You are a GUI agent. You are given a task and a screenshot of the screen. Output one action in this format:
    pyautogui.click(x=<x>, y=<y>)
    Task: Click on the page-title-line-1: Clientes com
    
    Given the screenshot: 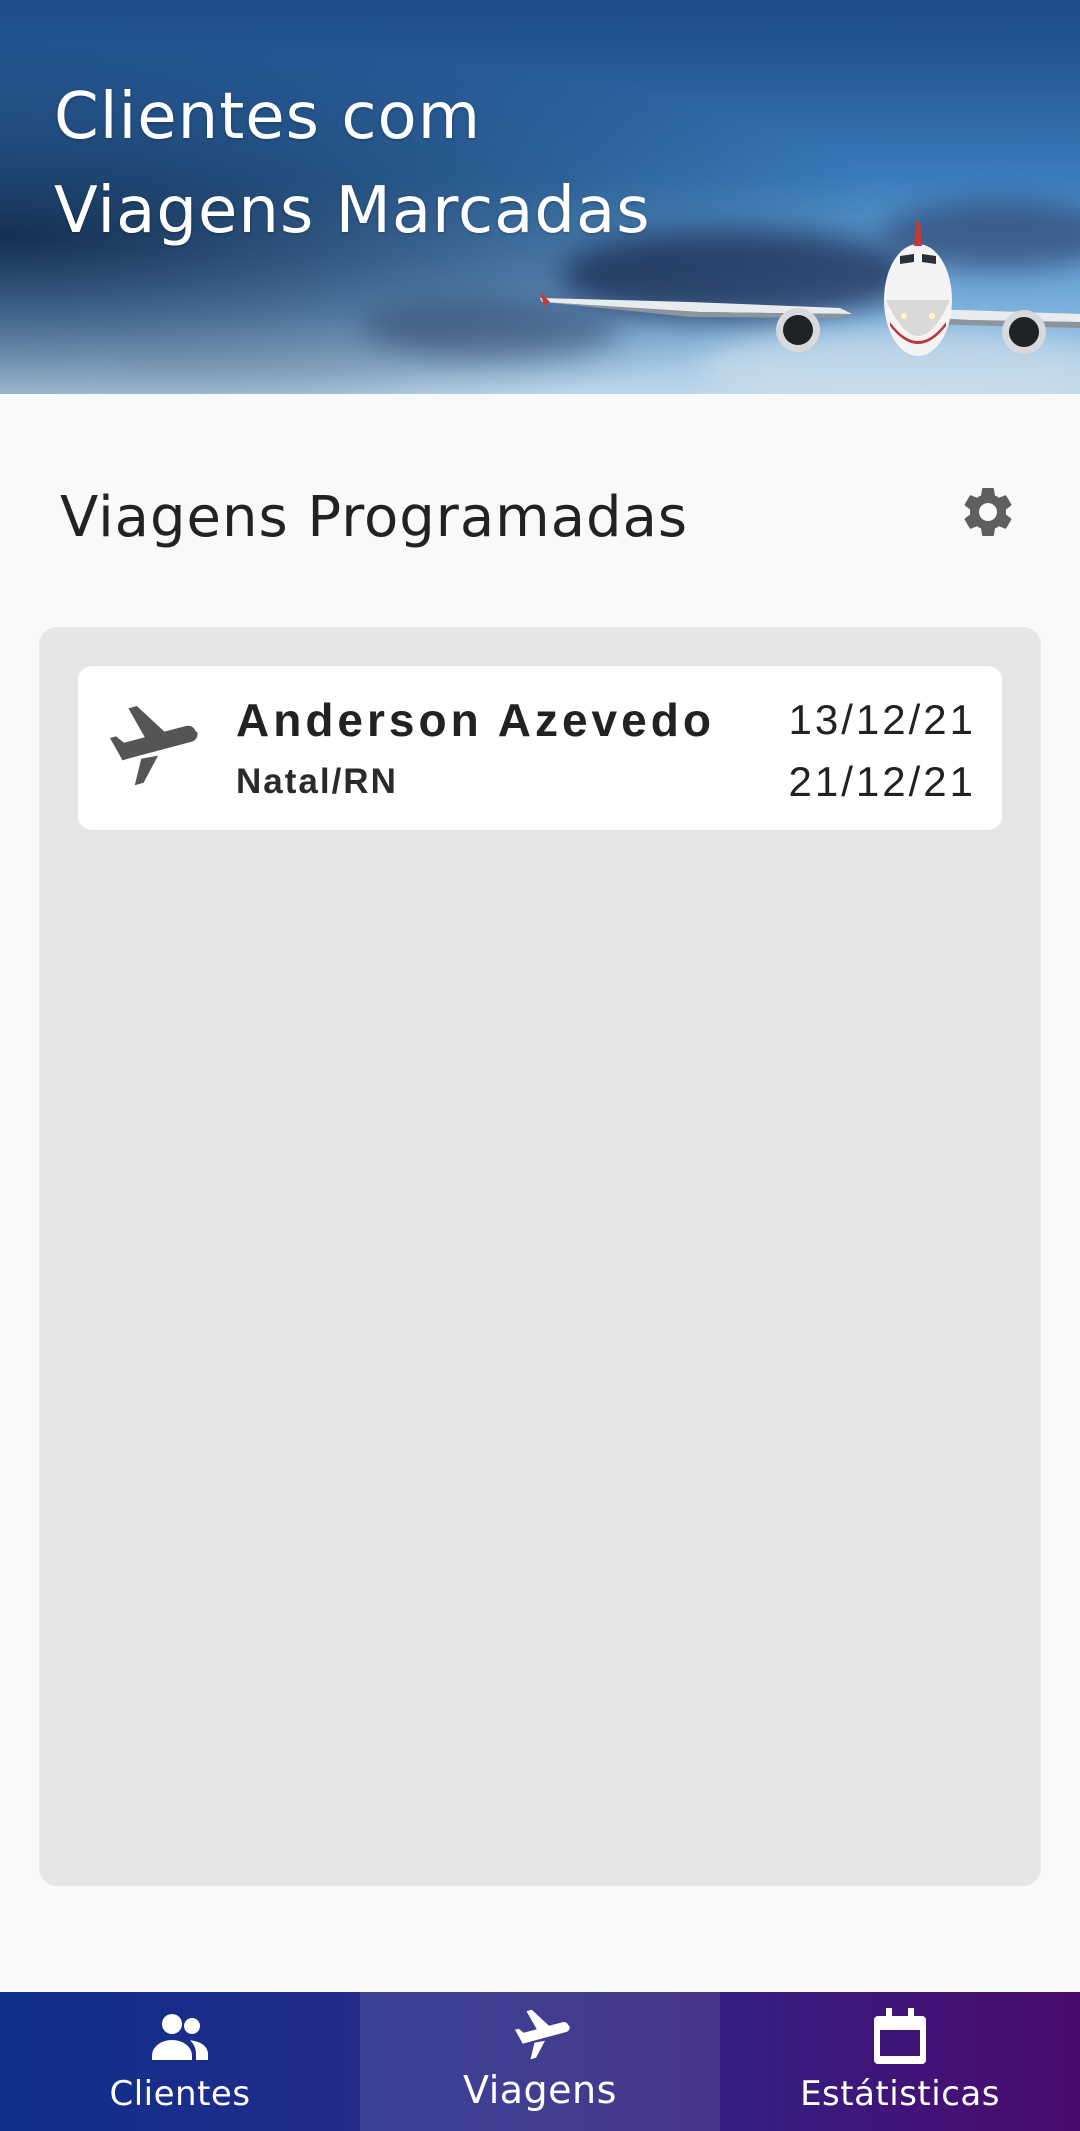 What is the action you would take?
    pyautogui.click(x=268, y=117)
    